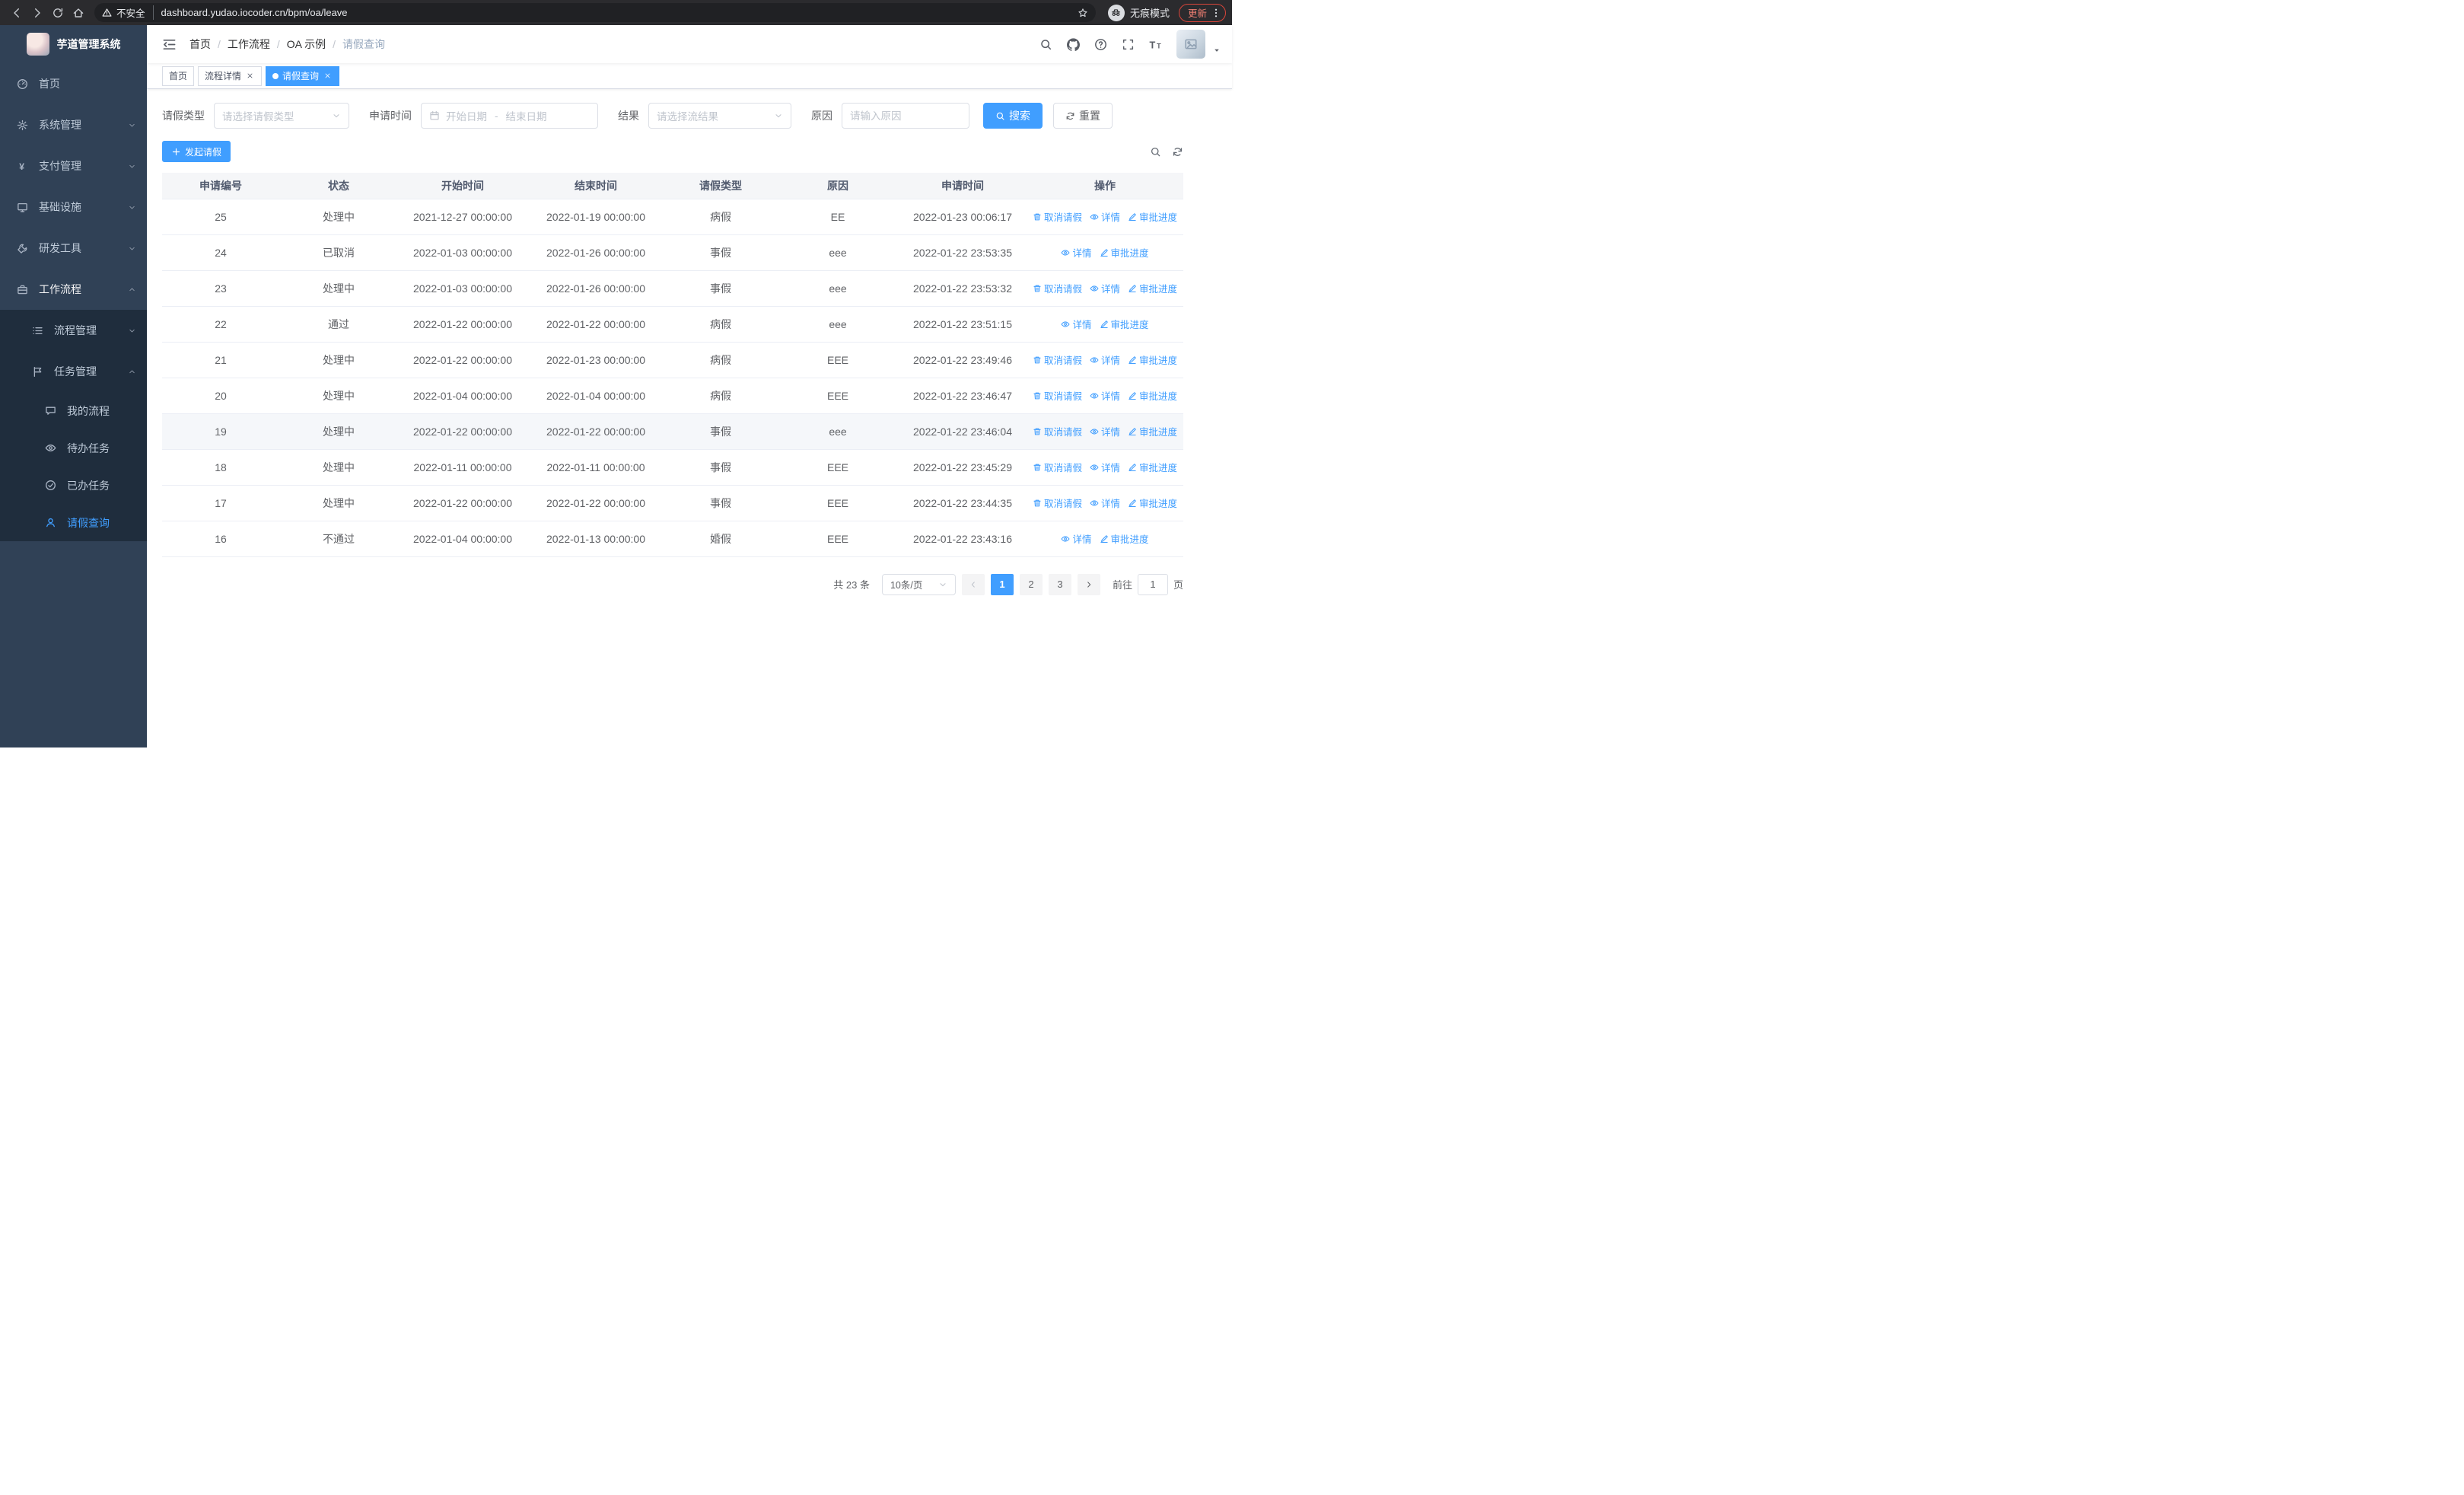 The width and height of the screenshot is (2464, 1495). I want to click on page-button-1: 1, so click(1002, 584).